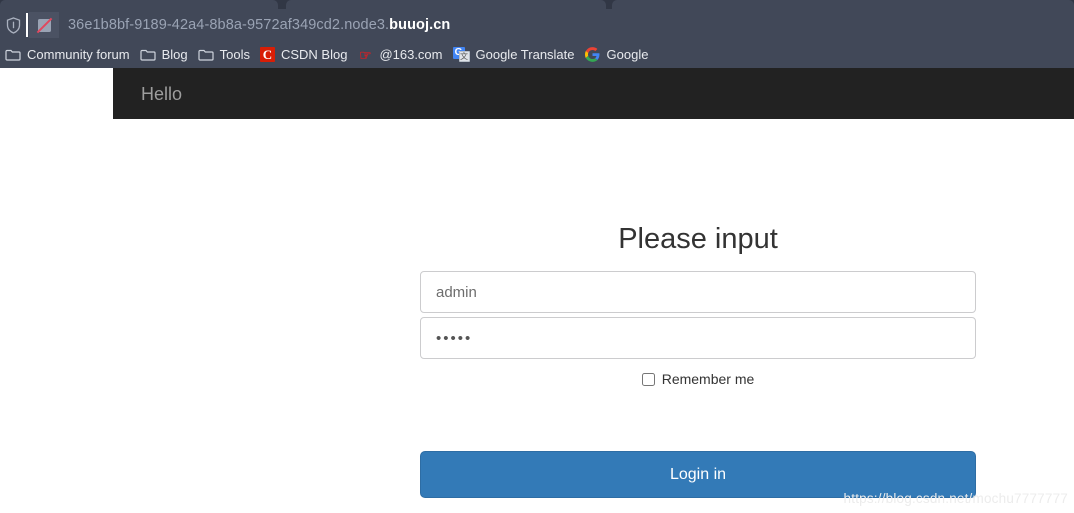 This screenshot has height=513, width=1074. What do you see at coordinates (698, 292) in the screenshot?
I see `username-input` at bounding box center [698, 292].